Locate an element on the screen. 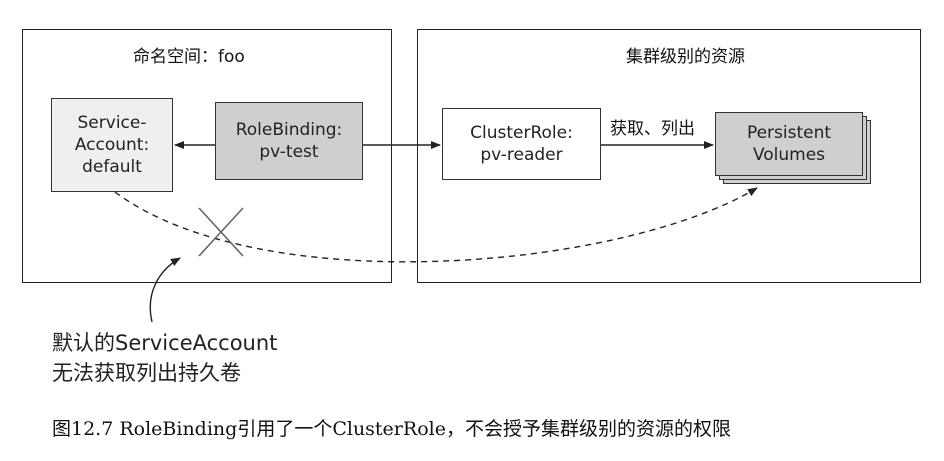 The height and width of the screenshot is (461, 944). service-account-node: Service- Account: default is located at coordinates (112, 145).